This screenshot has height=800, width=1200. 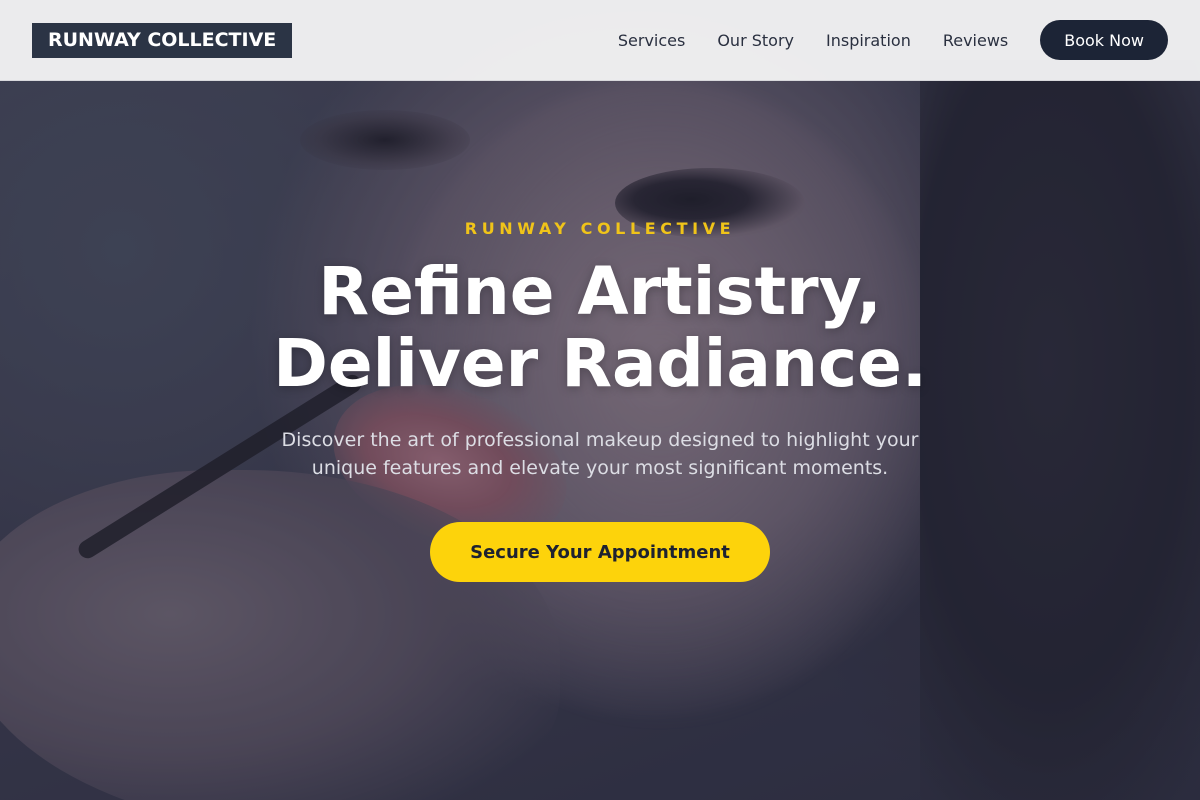 What do you see at coordinates (1104, 40) in the screenshot?
I see `book-now-button: Book Now` at bounding box center [1104, 40].